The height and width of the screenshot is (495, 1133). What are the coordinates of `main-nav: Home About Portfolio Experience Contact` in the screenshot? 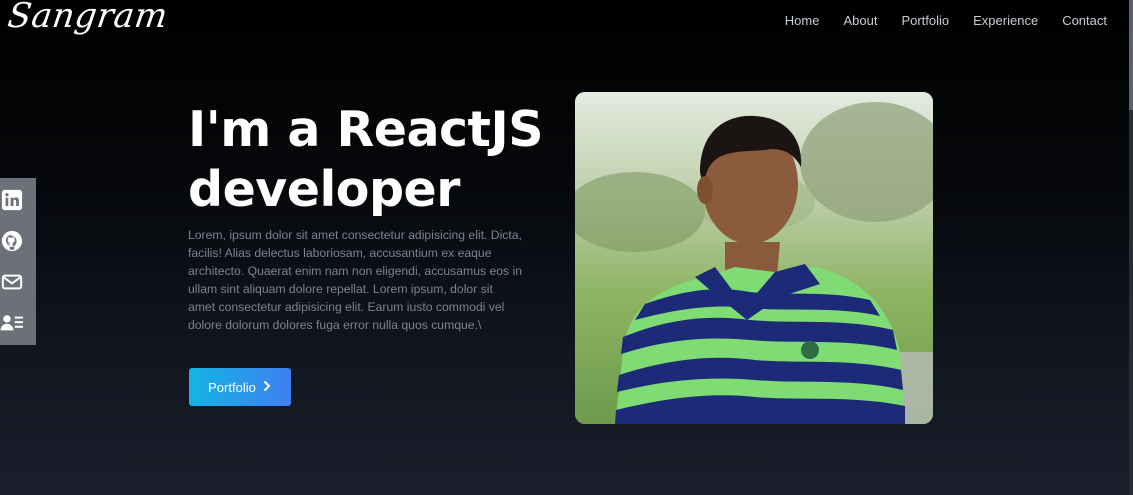 It's located at (946, 20).